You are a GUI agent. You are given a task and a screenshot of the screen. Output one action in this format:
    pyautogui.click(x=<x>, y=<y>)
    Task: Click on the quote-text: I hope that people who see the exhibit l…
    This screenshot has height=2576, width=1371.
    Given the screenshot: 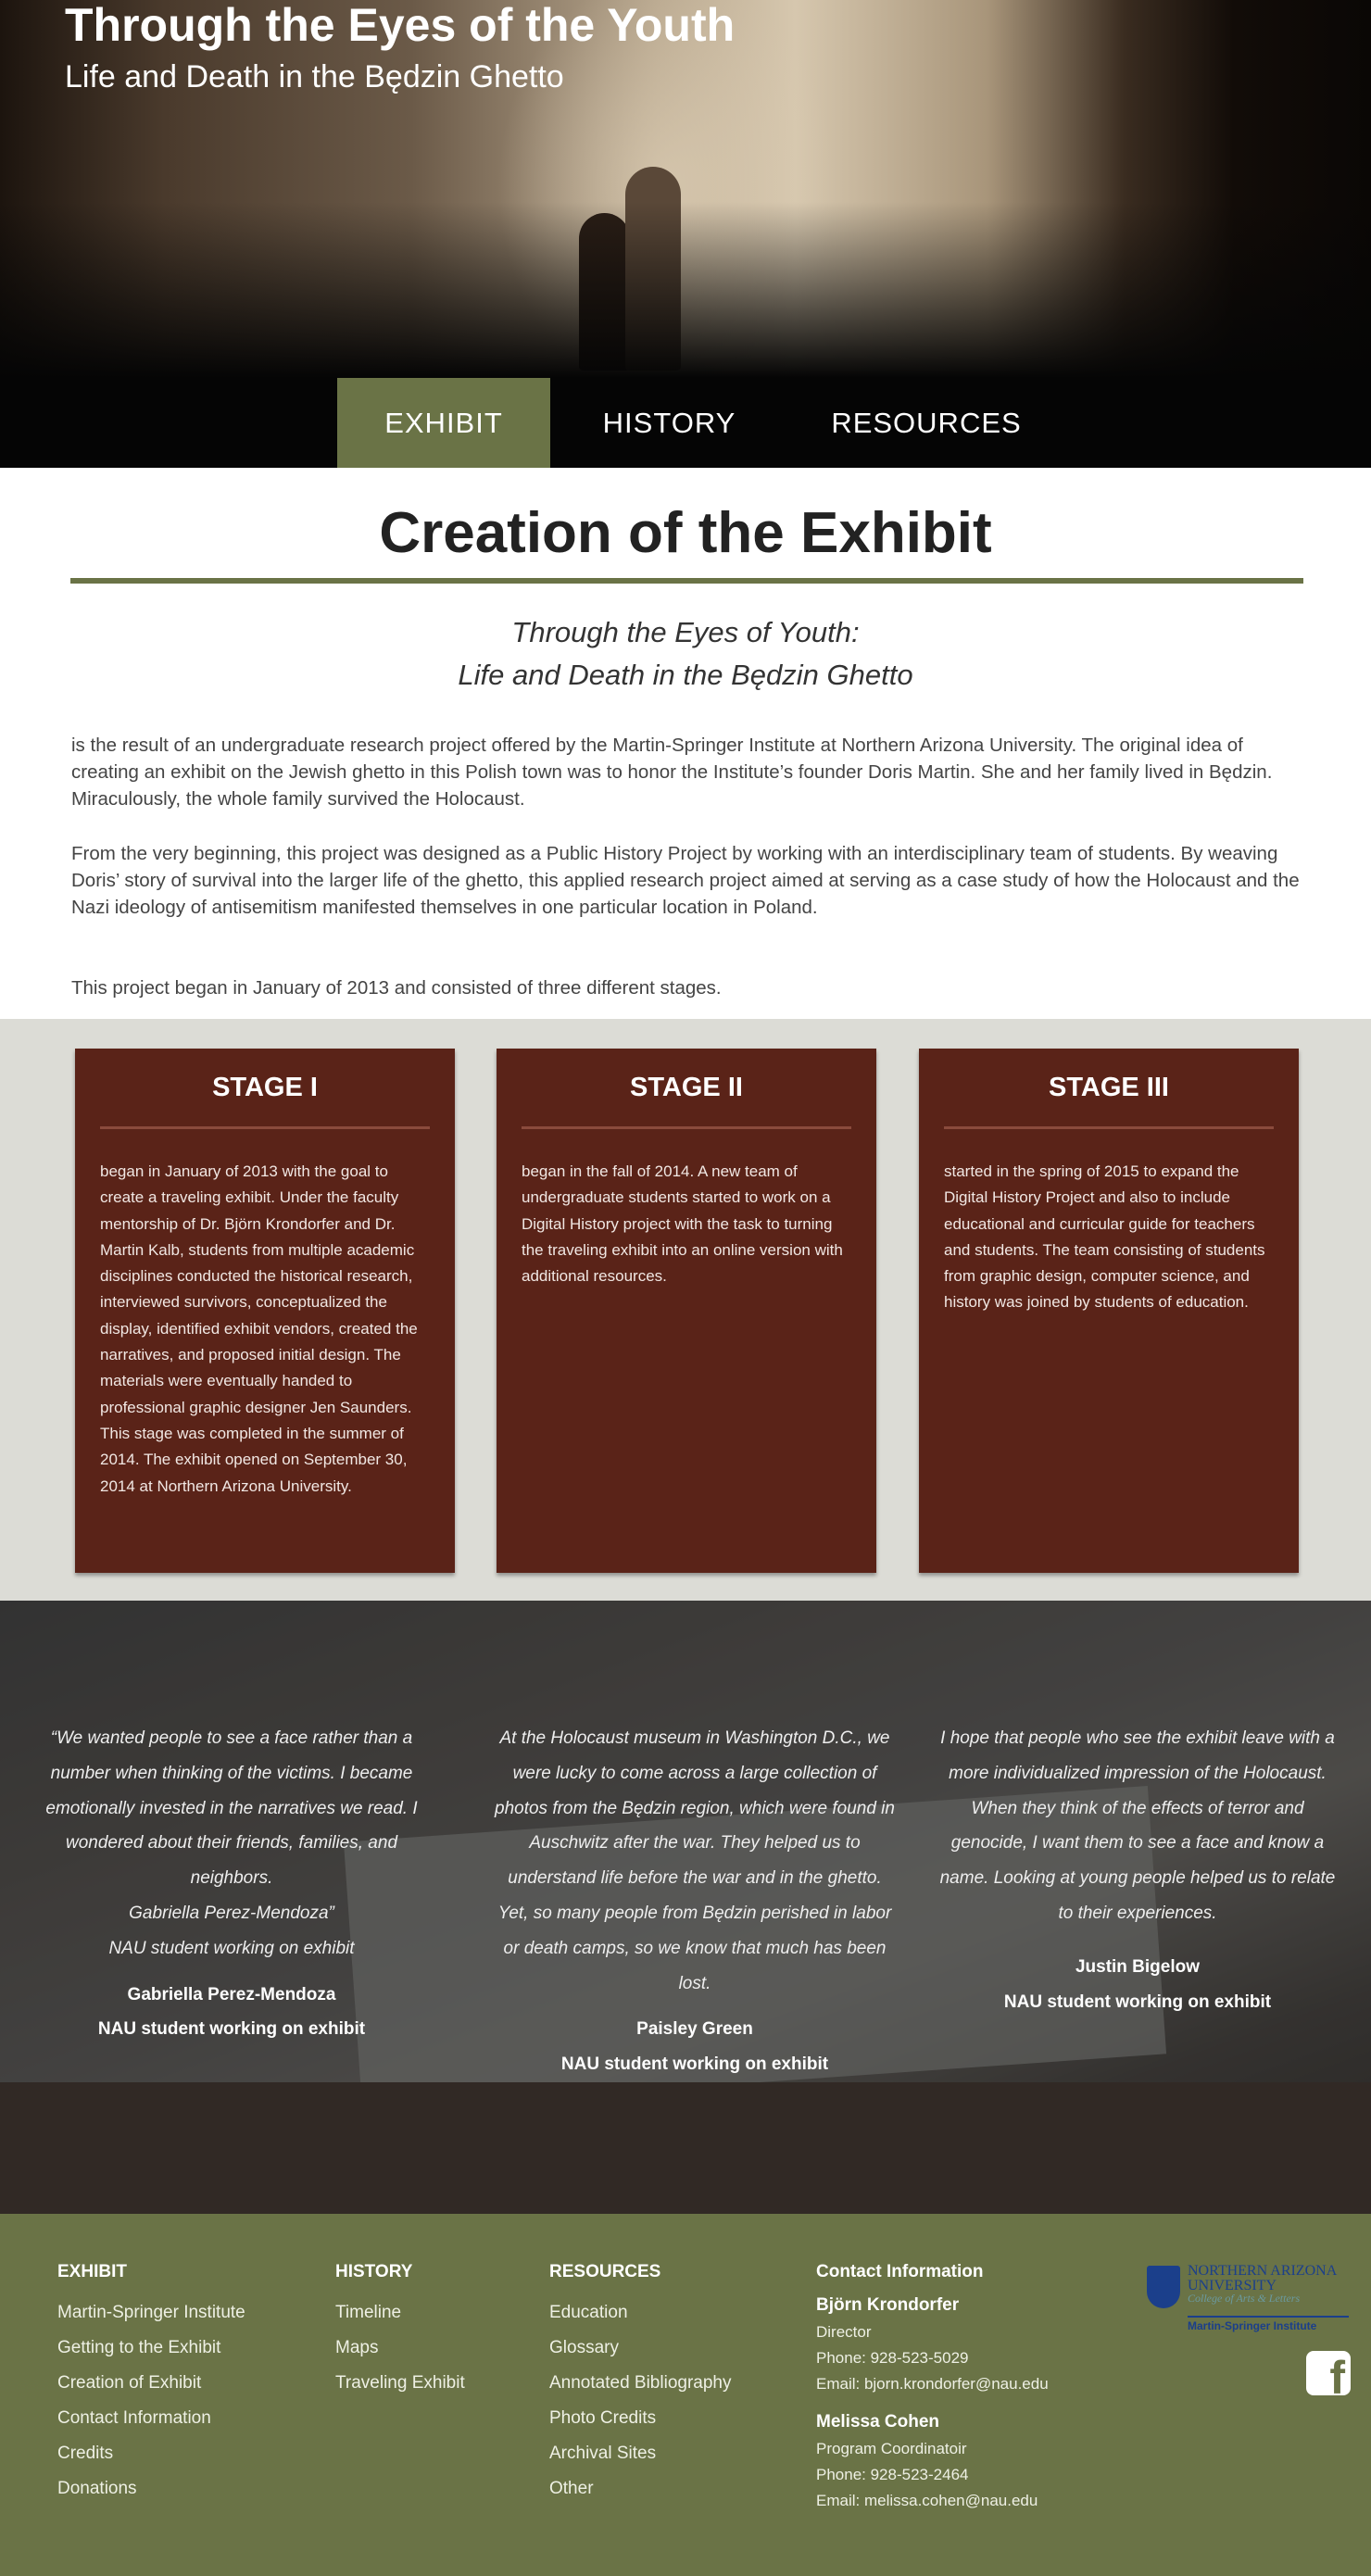 What is the action you would take?
    pyautogui.click(x=1137, y=1825)
    